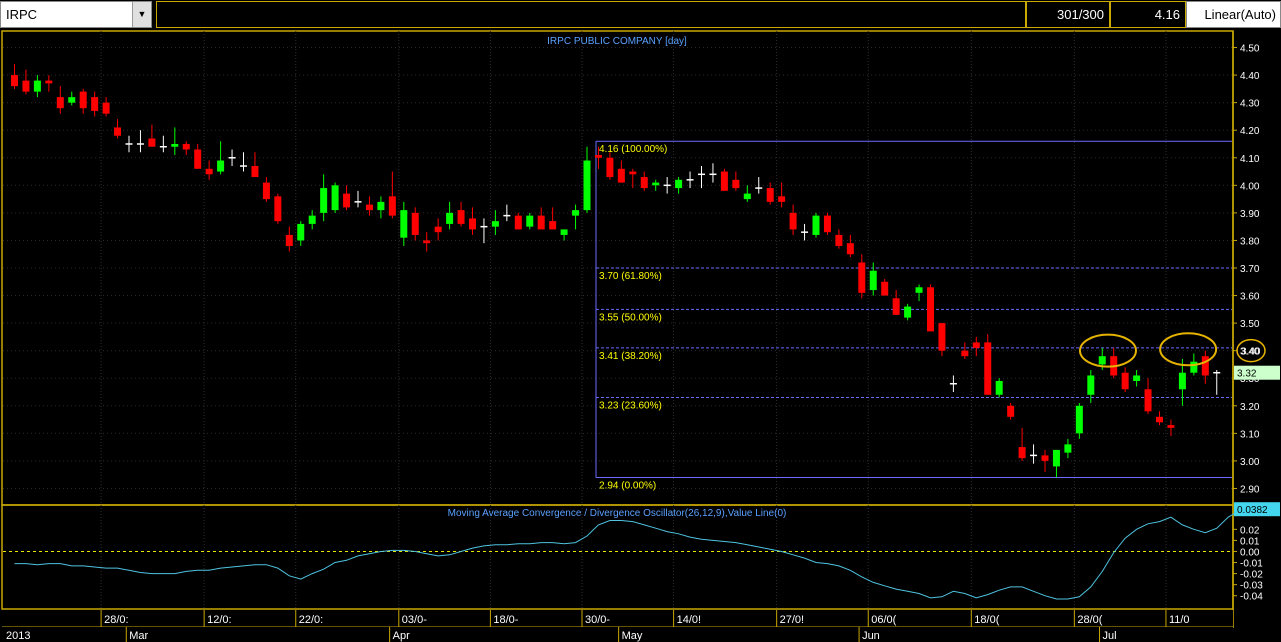 Image resolution: width=1281 pixels, height=642 pixels. I want to click on price-tick-label: 3.10, so click(1250, 434).